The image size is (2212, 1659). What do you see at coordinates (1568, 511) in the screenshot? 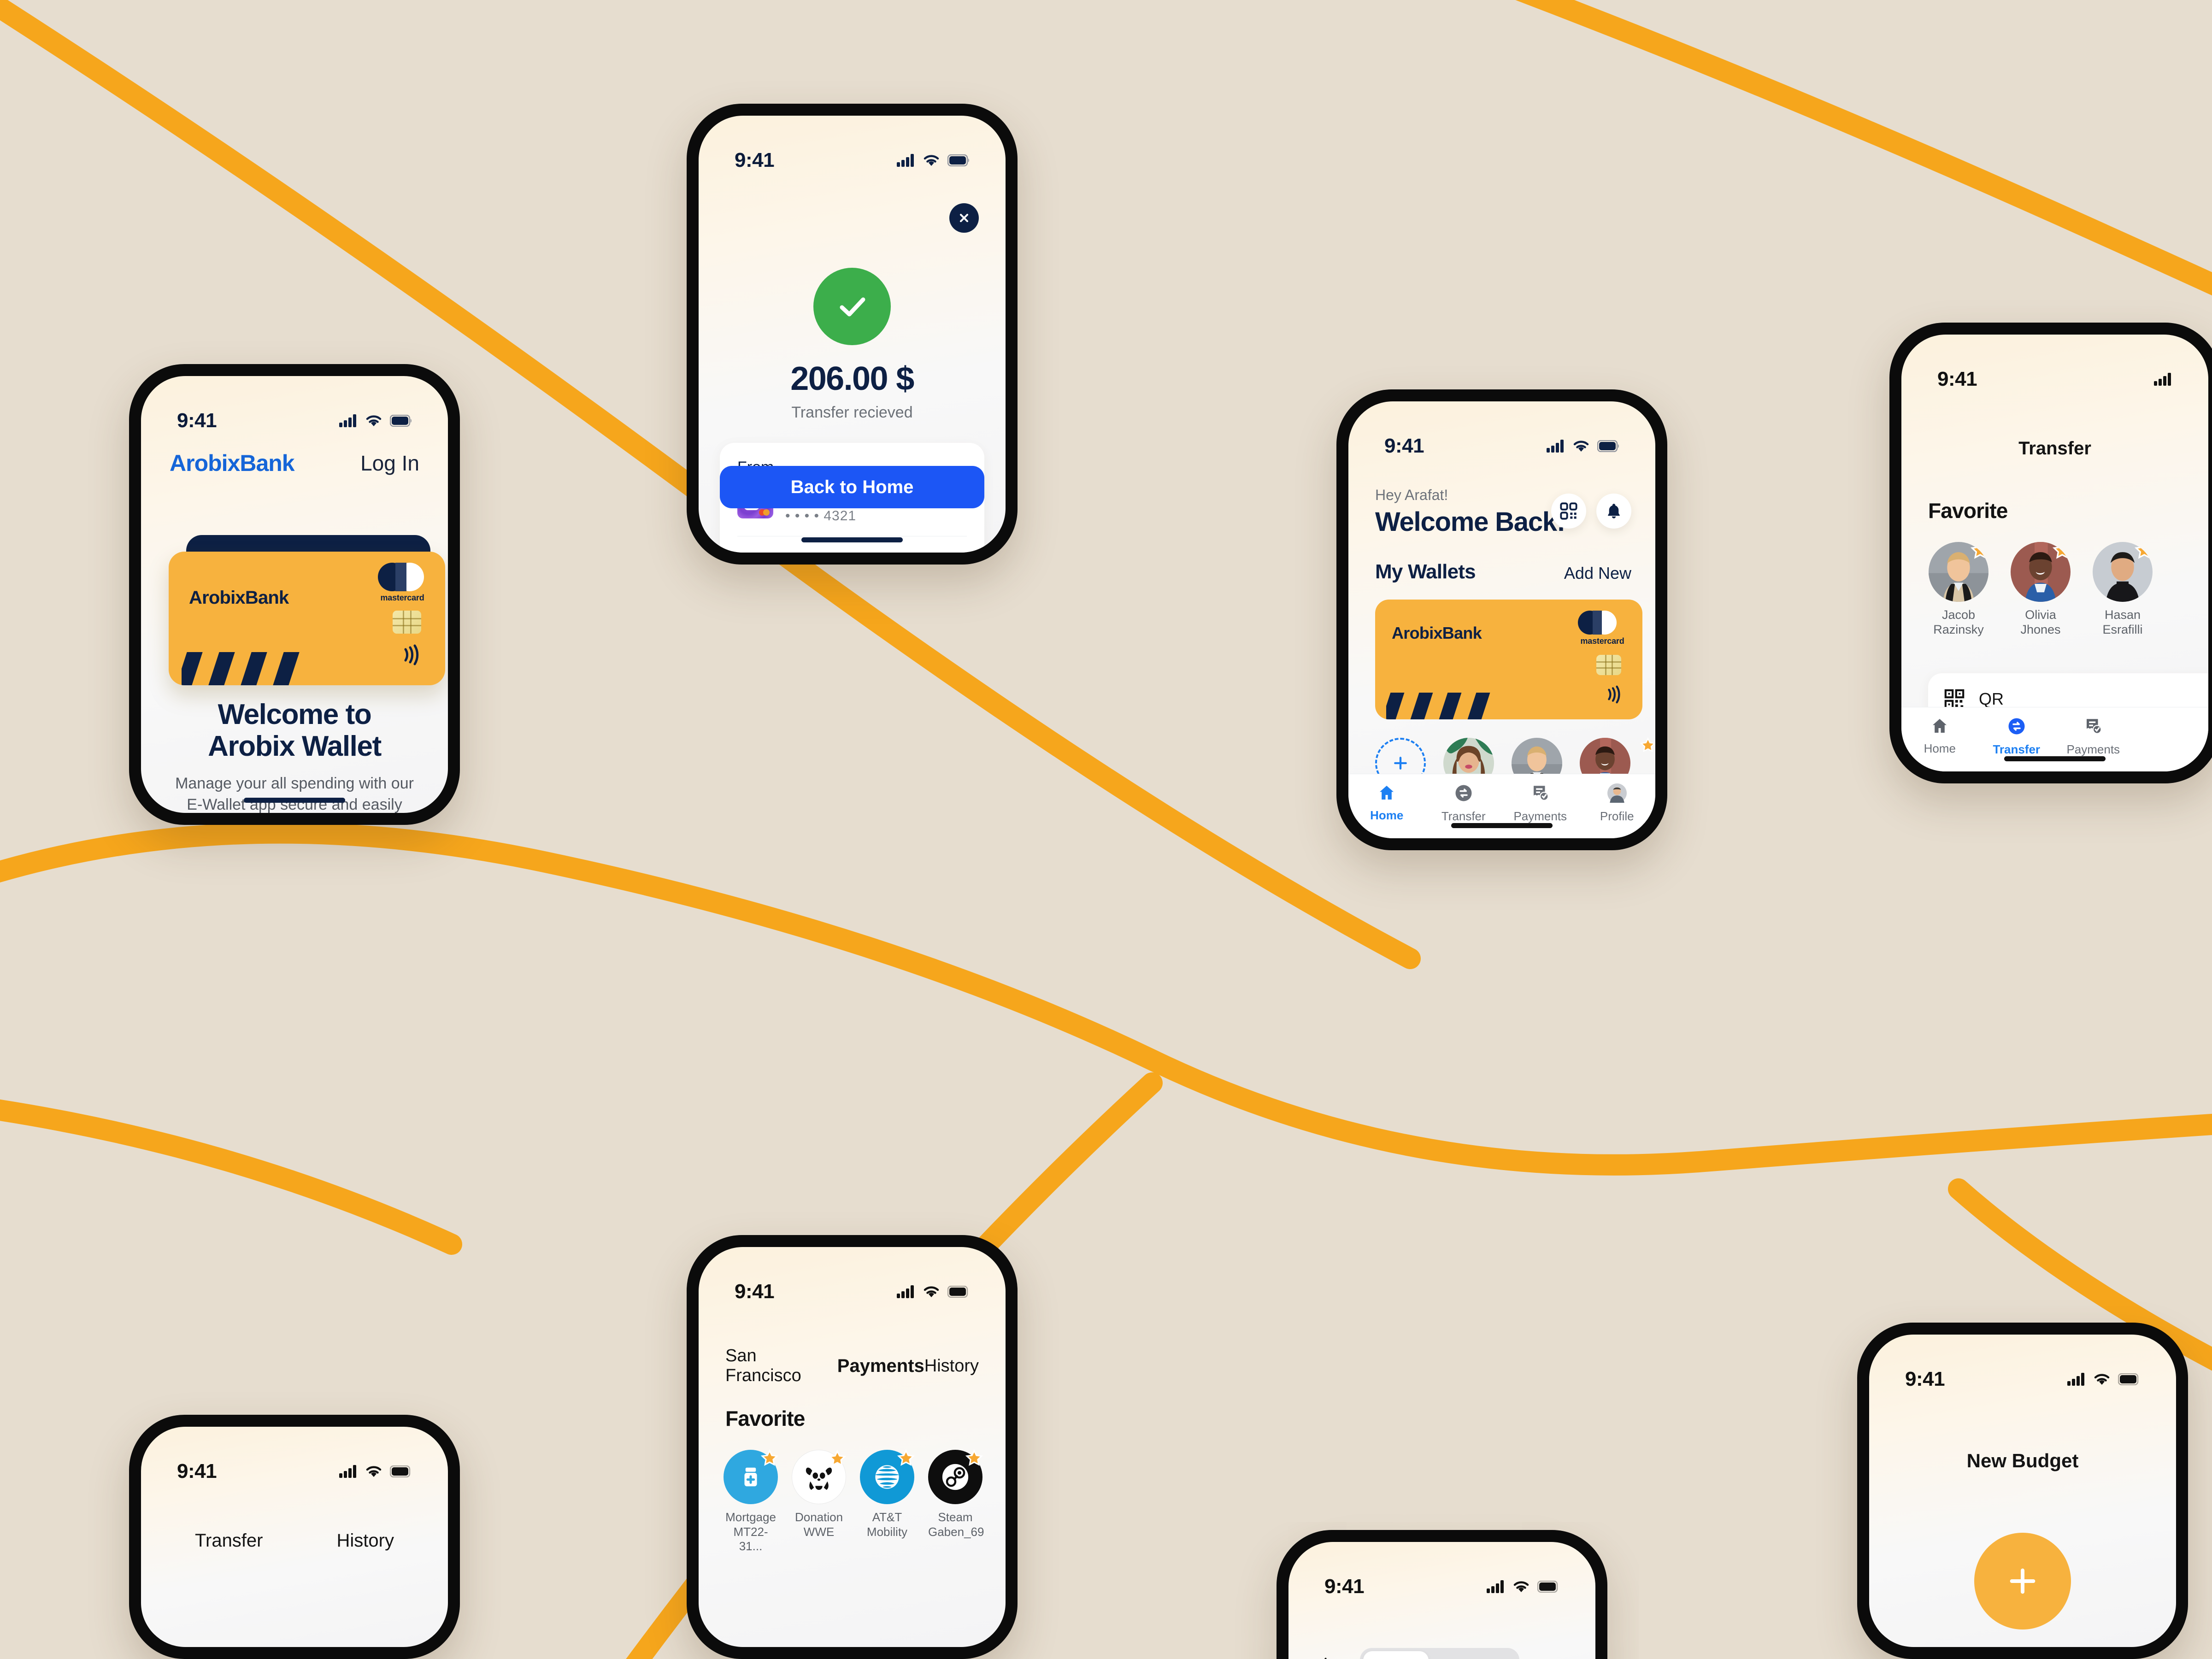
I see `qr-button` at bounding box center [1568, 511].